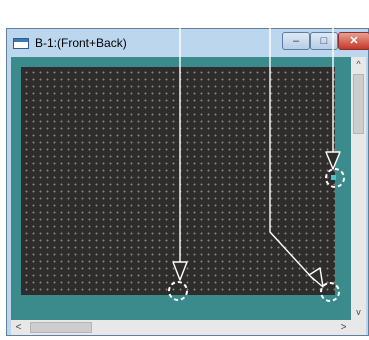  Describe the element at coordinates (81, 43) in the screenshot. I see `window-title: B-1:(Front+Back)` at that location.